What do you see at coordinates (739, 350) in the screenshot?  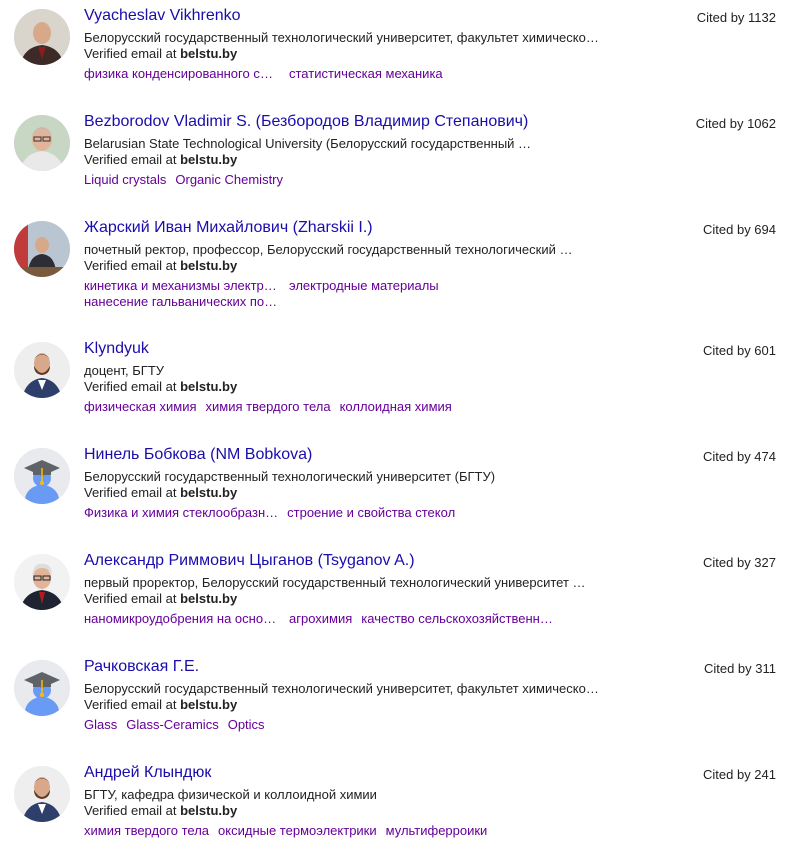 I see `cited-by-count: Cited by 601` at bounding box center [739, 350].